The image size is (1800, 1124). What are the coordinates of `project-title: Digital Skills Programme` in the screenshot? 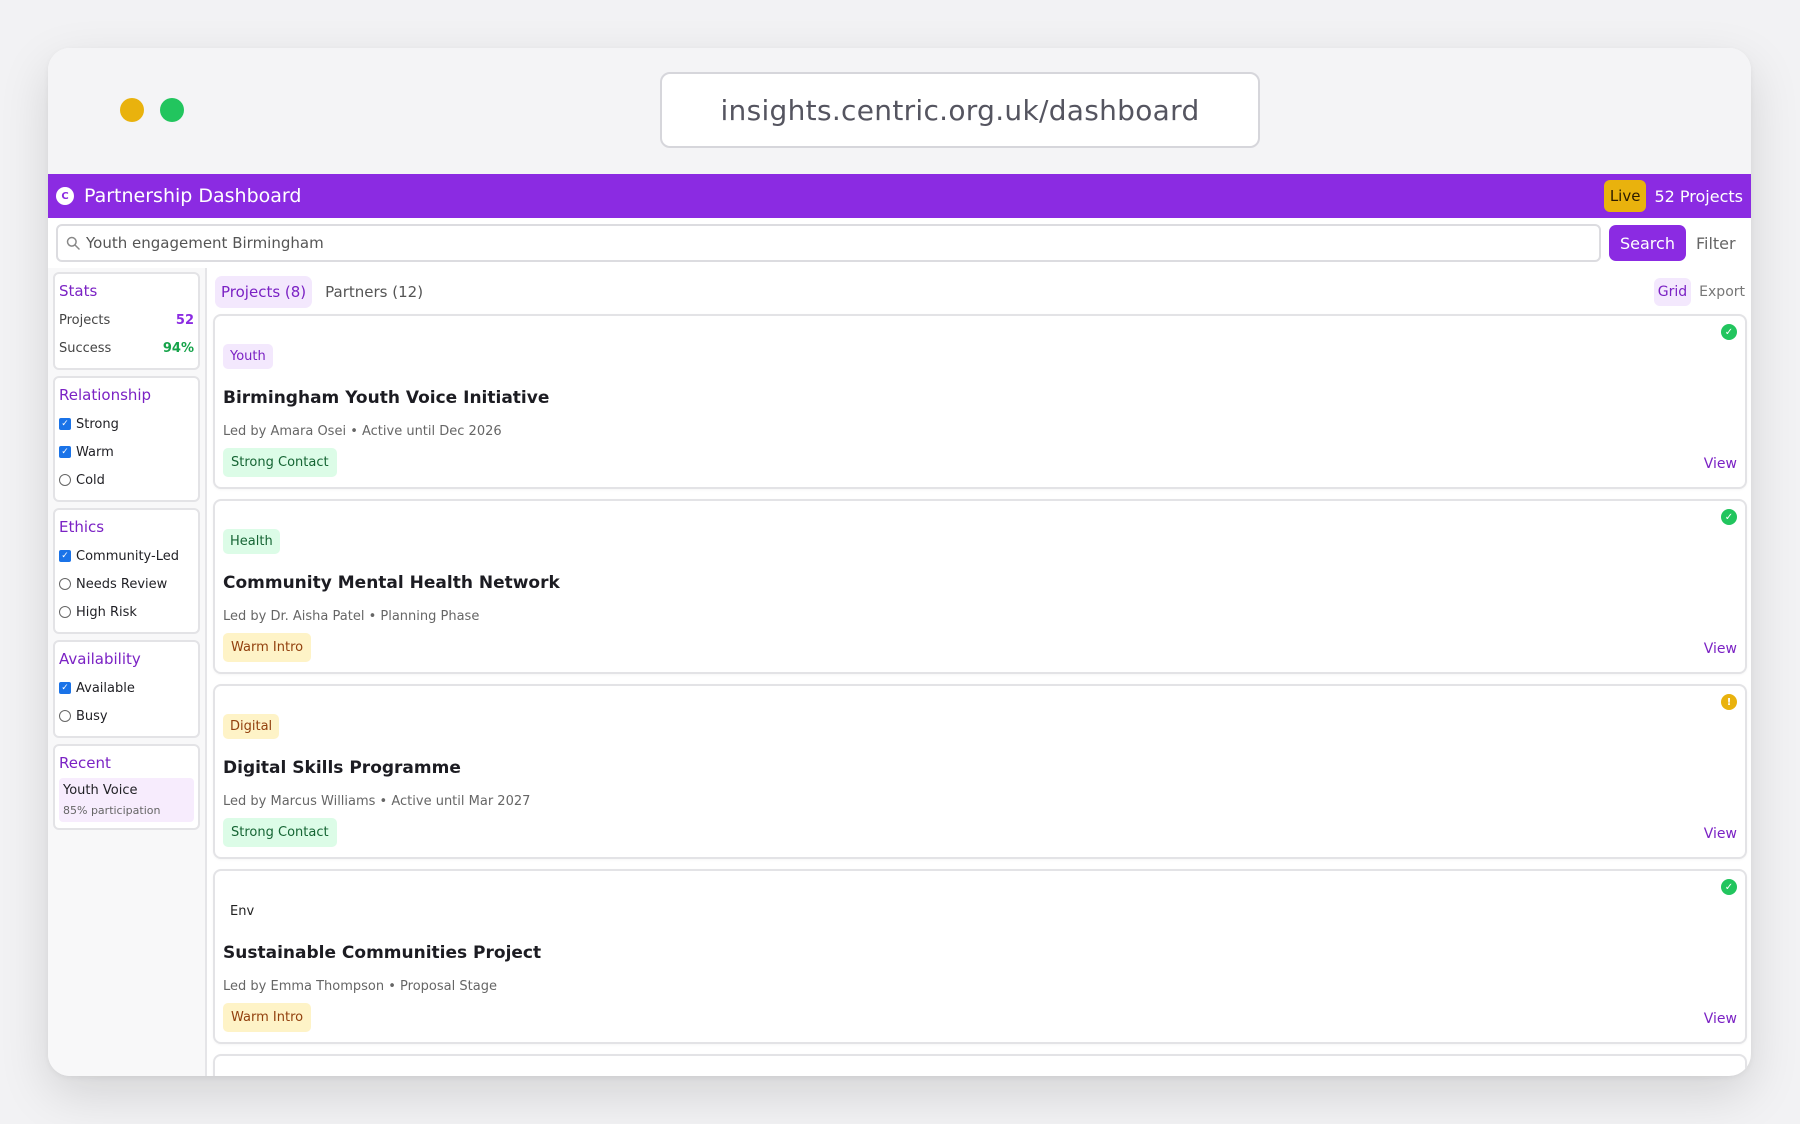 It's located at (342, 768).